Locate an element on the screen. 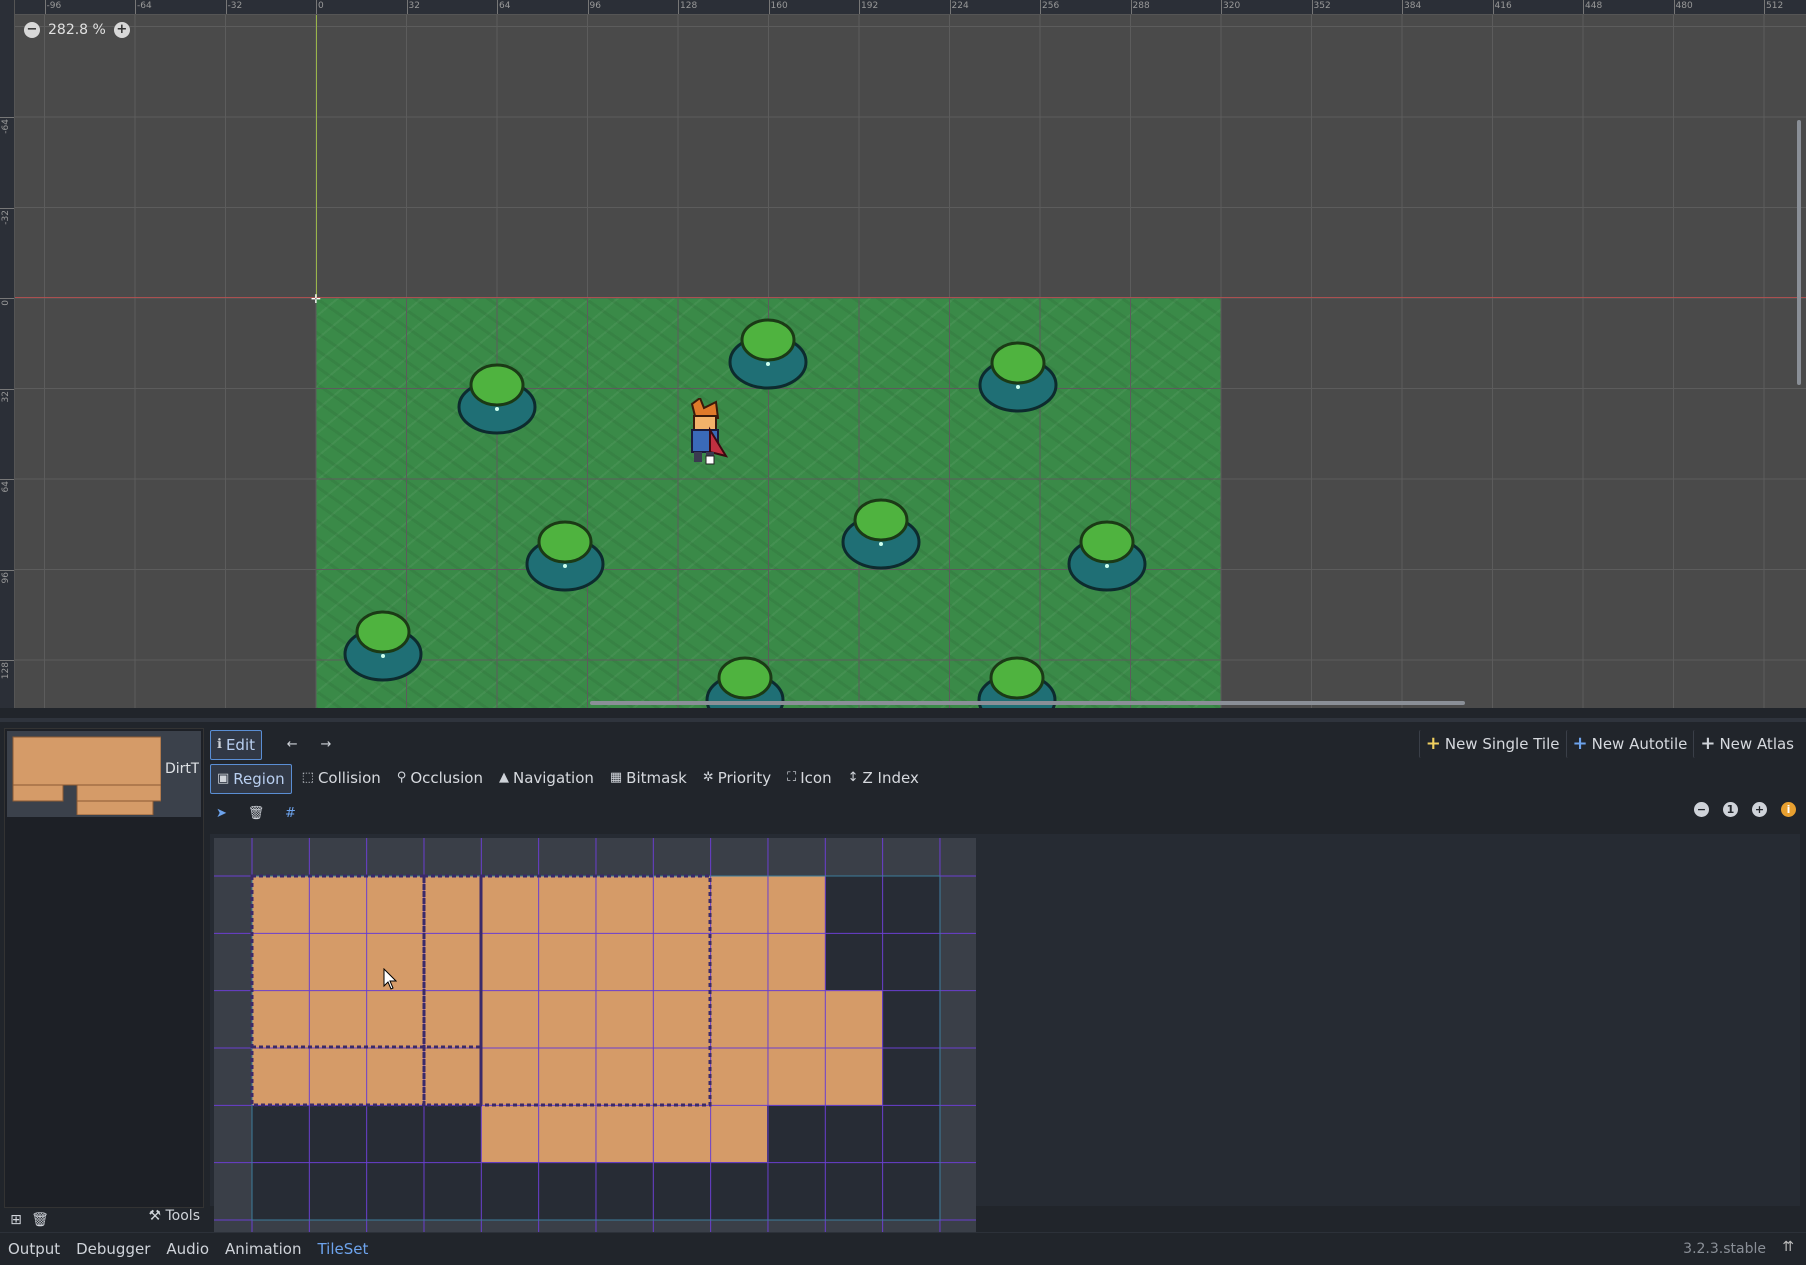  bitmask-icon: ▦ is located at coordinates (616, 777).